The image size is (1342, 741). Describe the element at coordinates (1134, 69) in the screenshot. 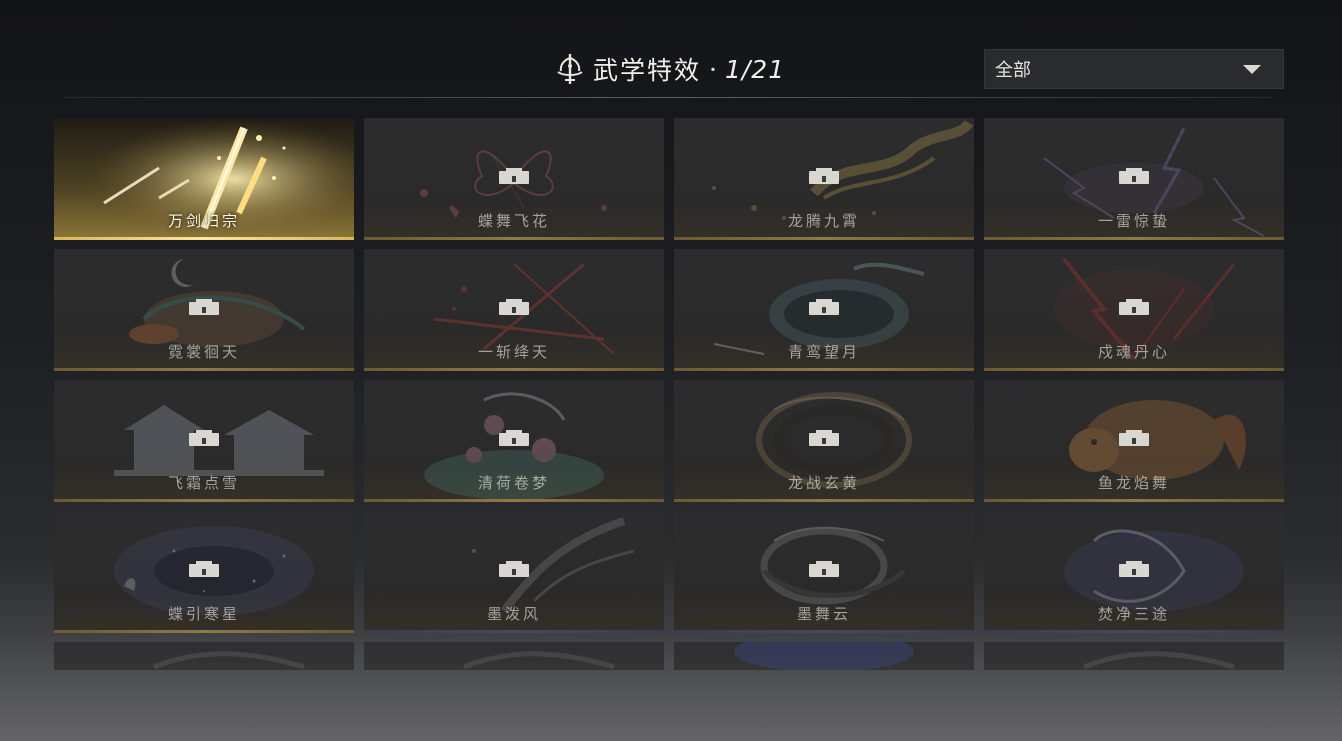

I see `category-filter-dropdown: 全部` at that location.